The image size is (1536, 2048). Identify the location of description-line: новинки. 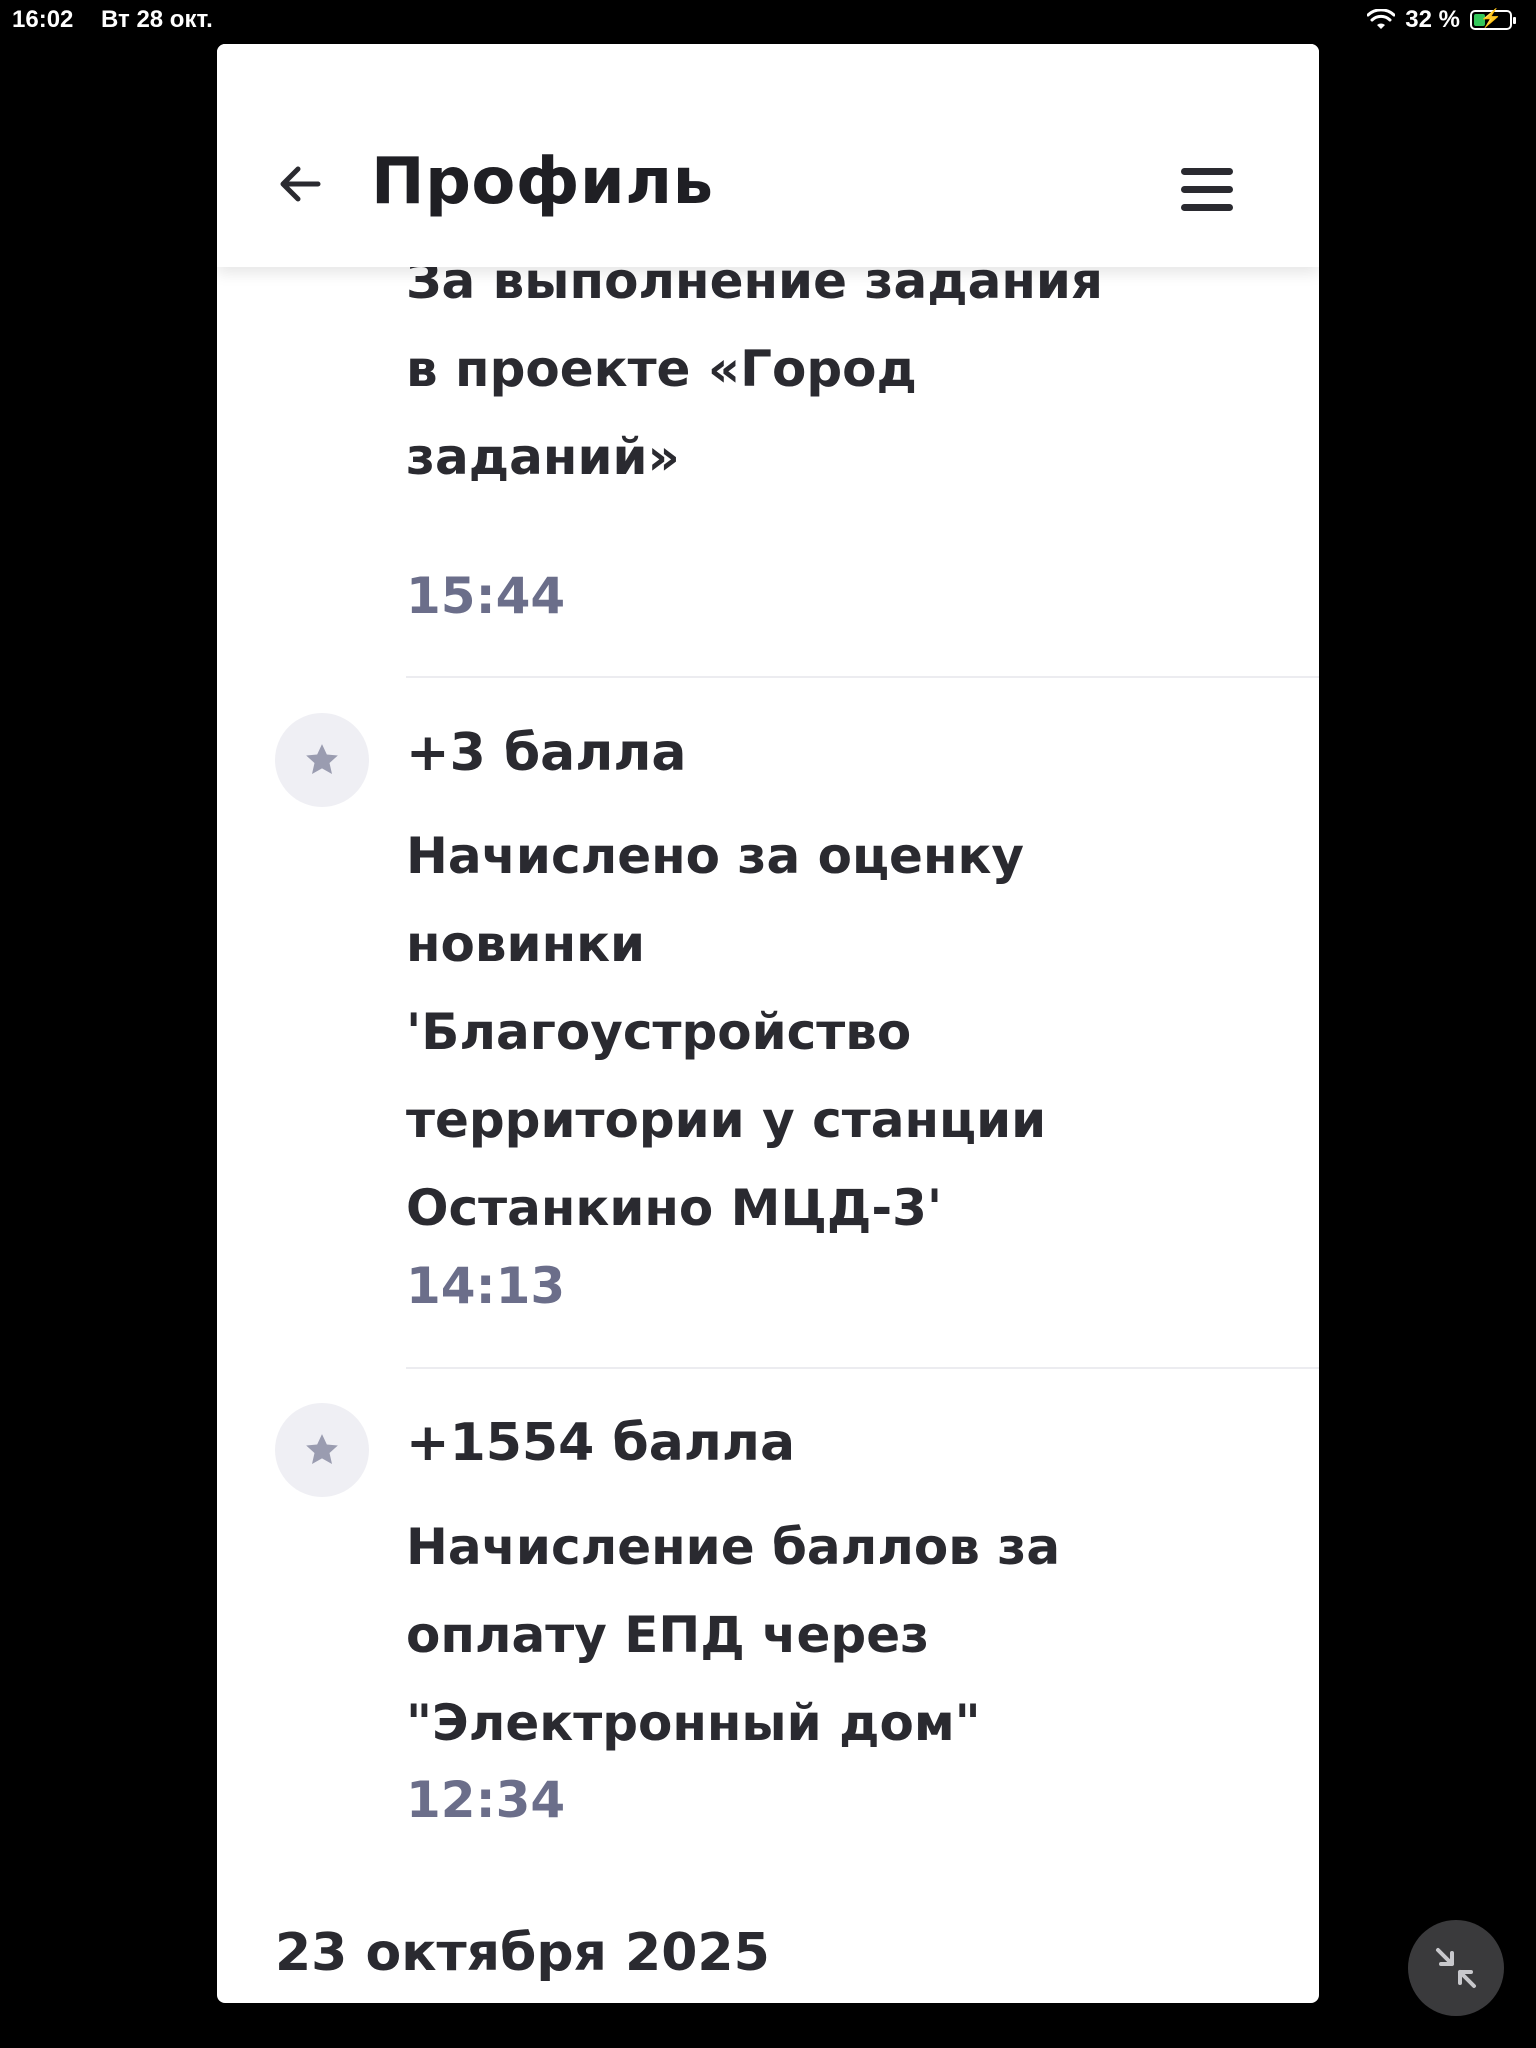
(526, 944).